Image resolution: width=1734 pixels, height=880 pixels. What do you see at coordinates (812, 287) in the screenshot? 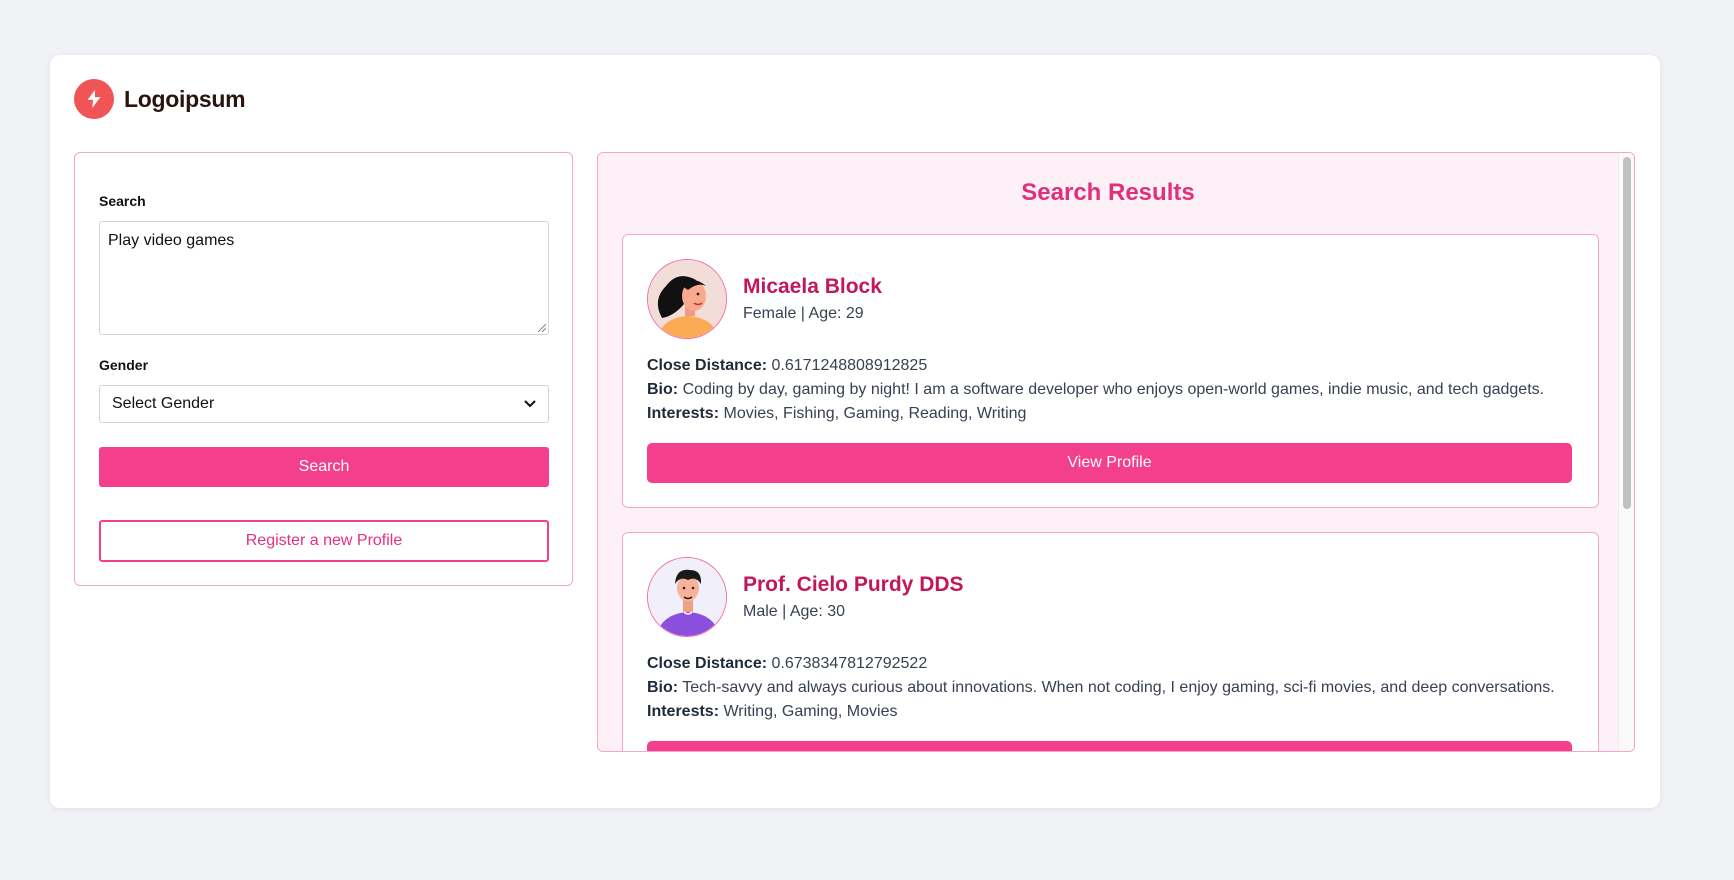
I see `profile-name: Micaela Block` at bounding box center [812, 287].